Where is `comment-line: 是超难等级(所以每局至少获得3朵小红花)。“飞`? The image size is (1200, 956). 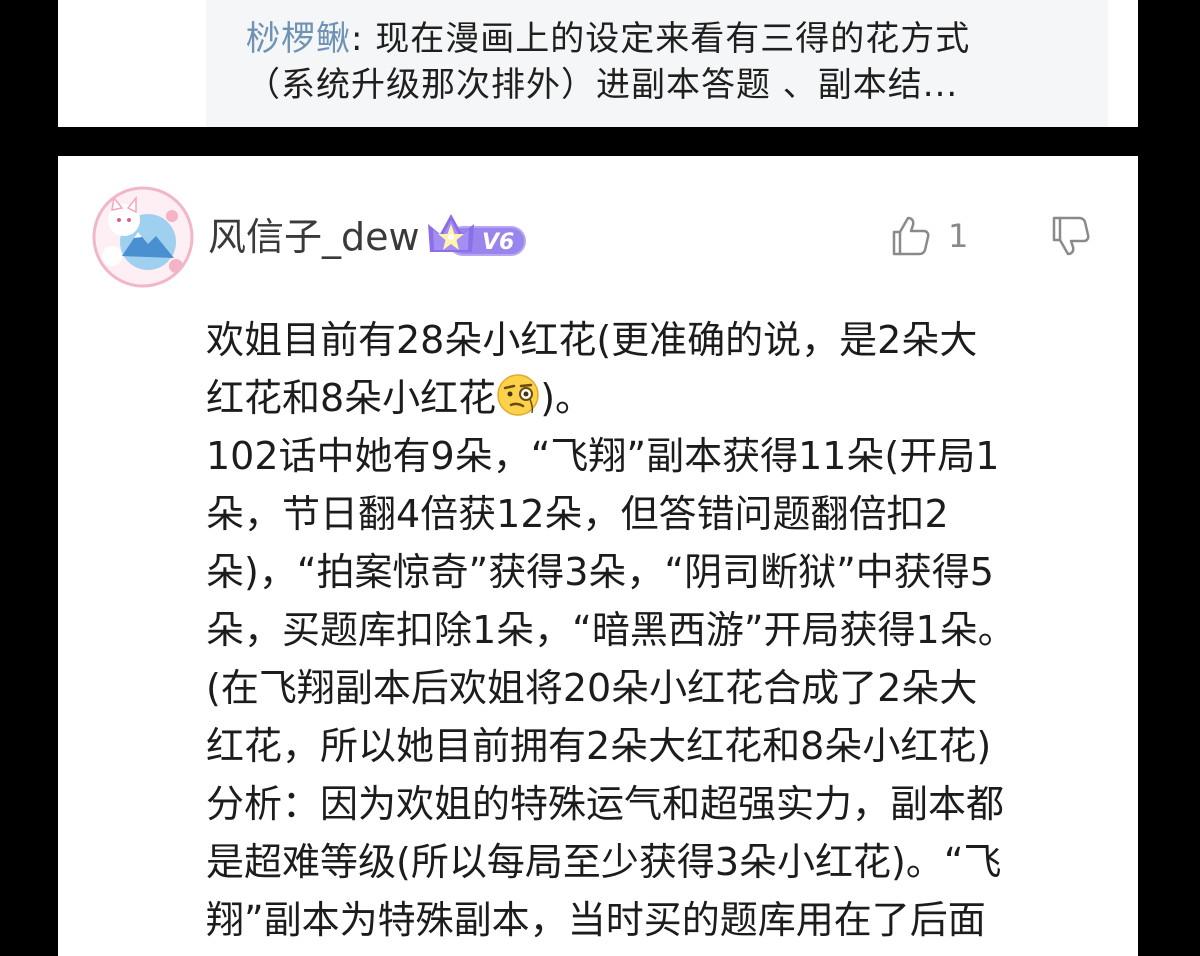
comment-line: 是超难等级(所以每局至少获得3朵小红花)。“飞 is located at coordinates (604, 862).